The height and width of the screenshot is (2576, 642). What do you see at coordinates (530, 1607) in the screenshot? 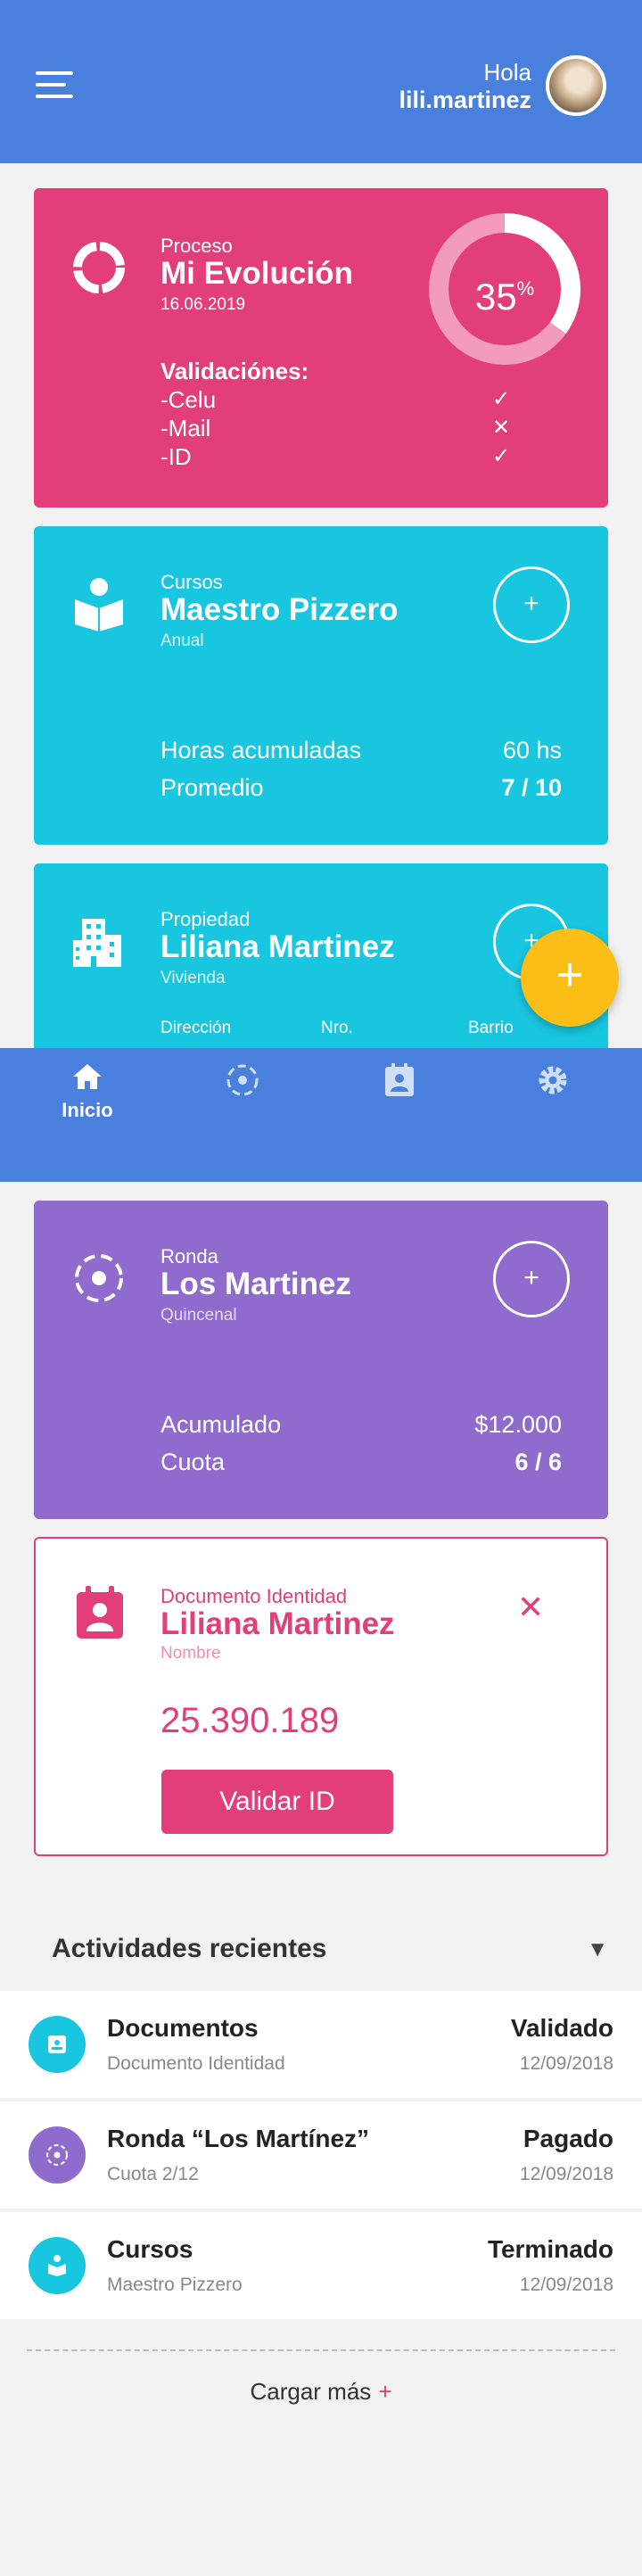
I see `close-icon: ✕` at bounding box center [530, 1607].